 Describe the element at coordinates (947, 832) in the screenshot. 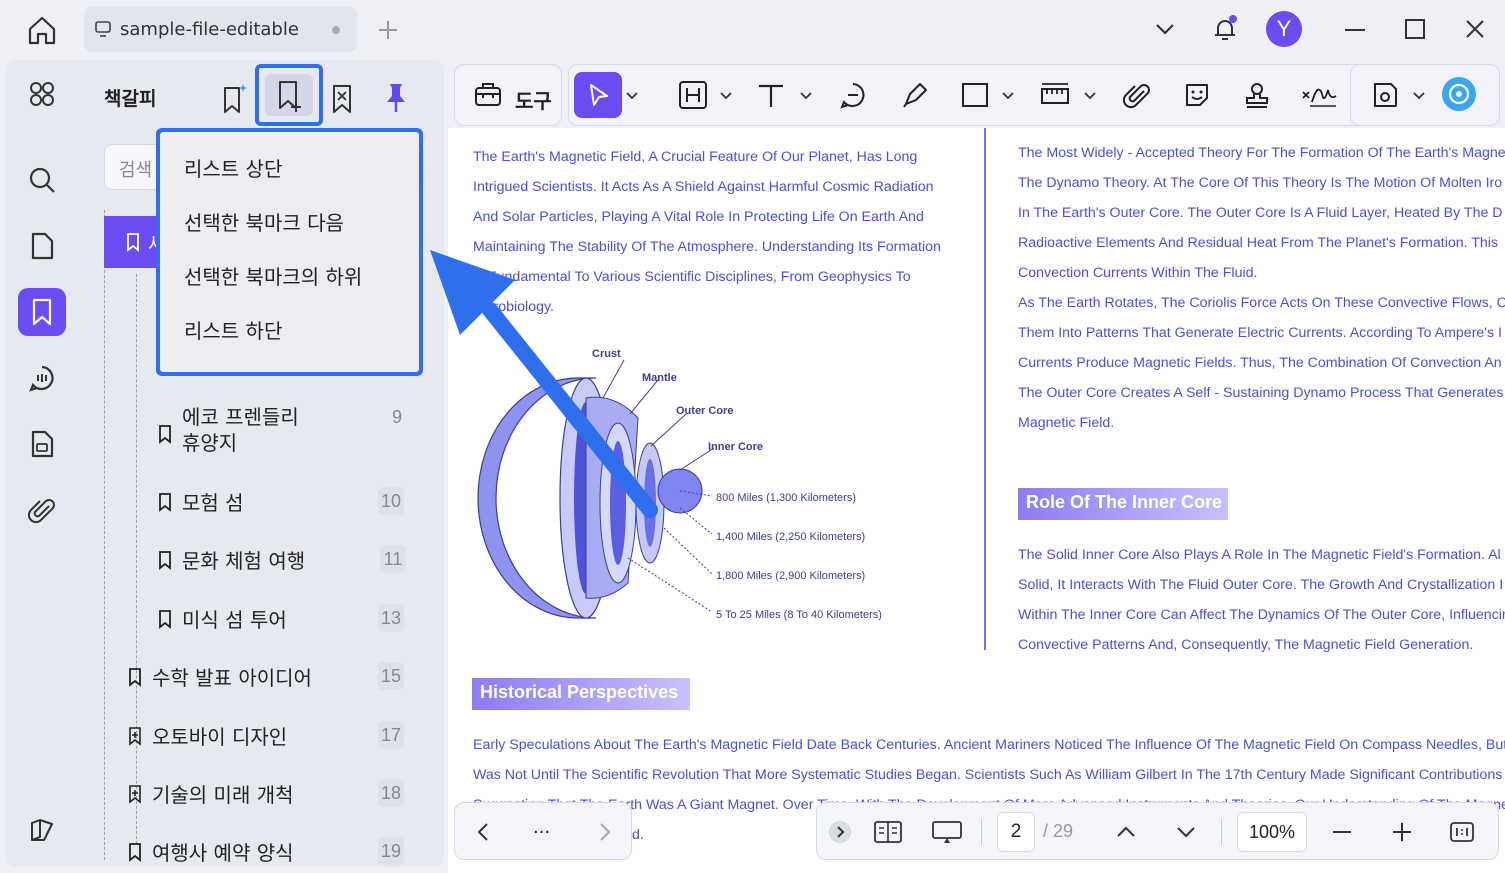

I see `presentation-icon` at that location.